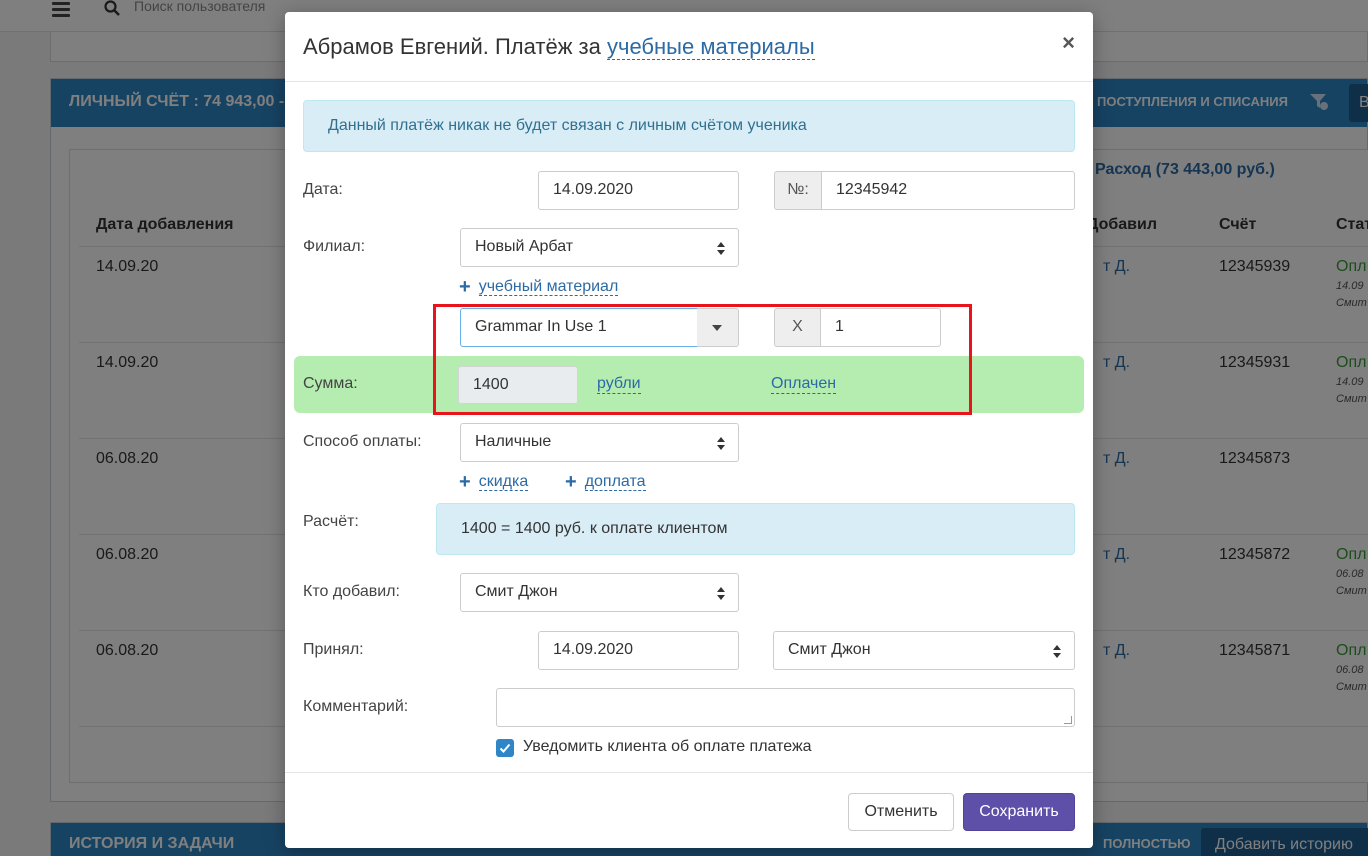 The height and width of the screenshot is (856, 1368). I want to click on add-material-link: + учебный материал, so click(539, 287).